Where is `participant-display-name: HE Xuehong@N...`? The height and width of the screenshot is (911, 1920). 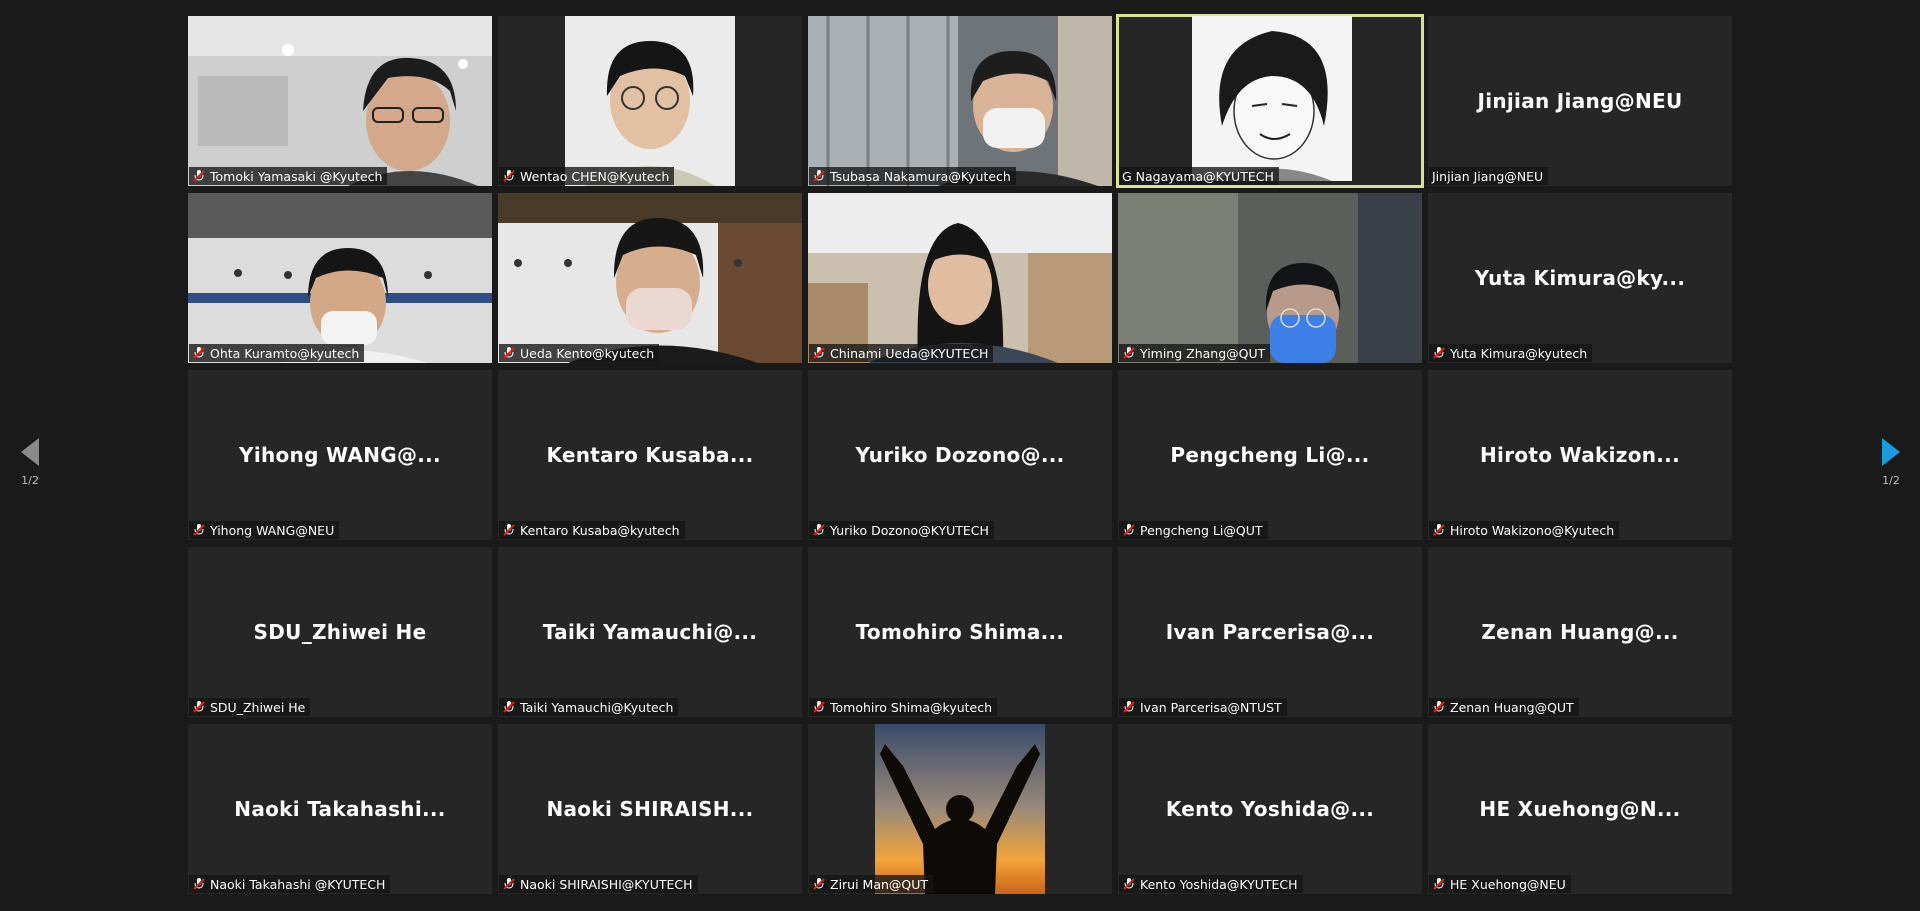
participant-display-name: HE Xuehong@N... is located at coordinates (1580, 809).